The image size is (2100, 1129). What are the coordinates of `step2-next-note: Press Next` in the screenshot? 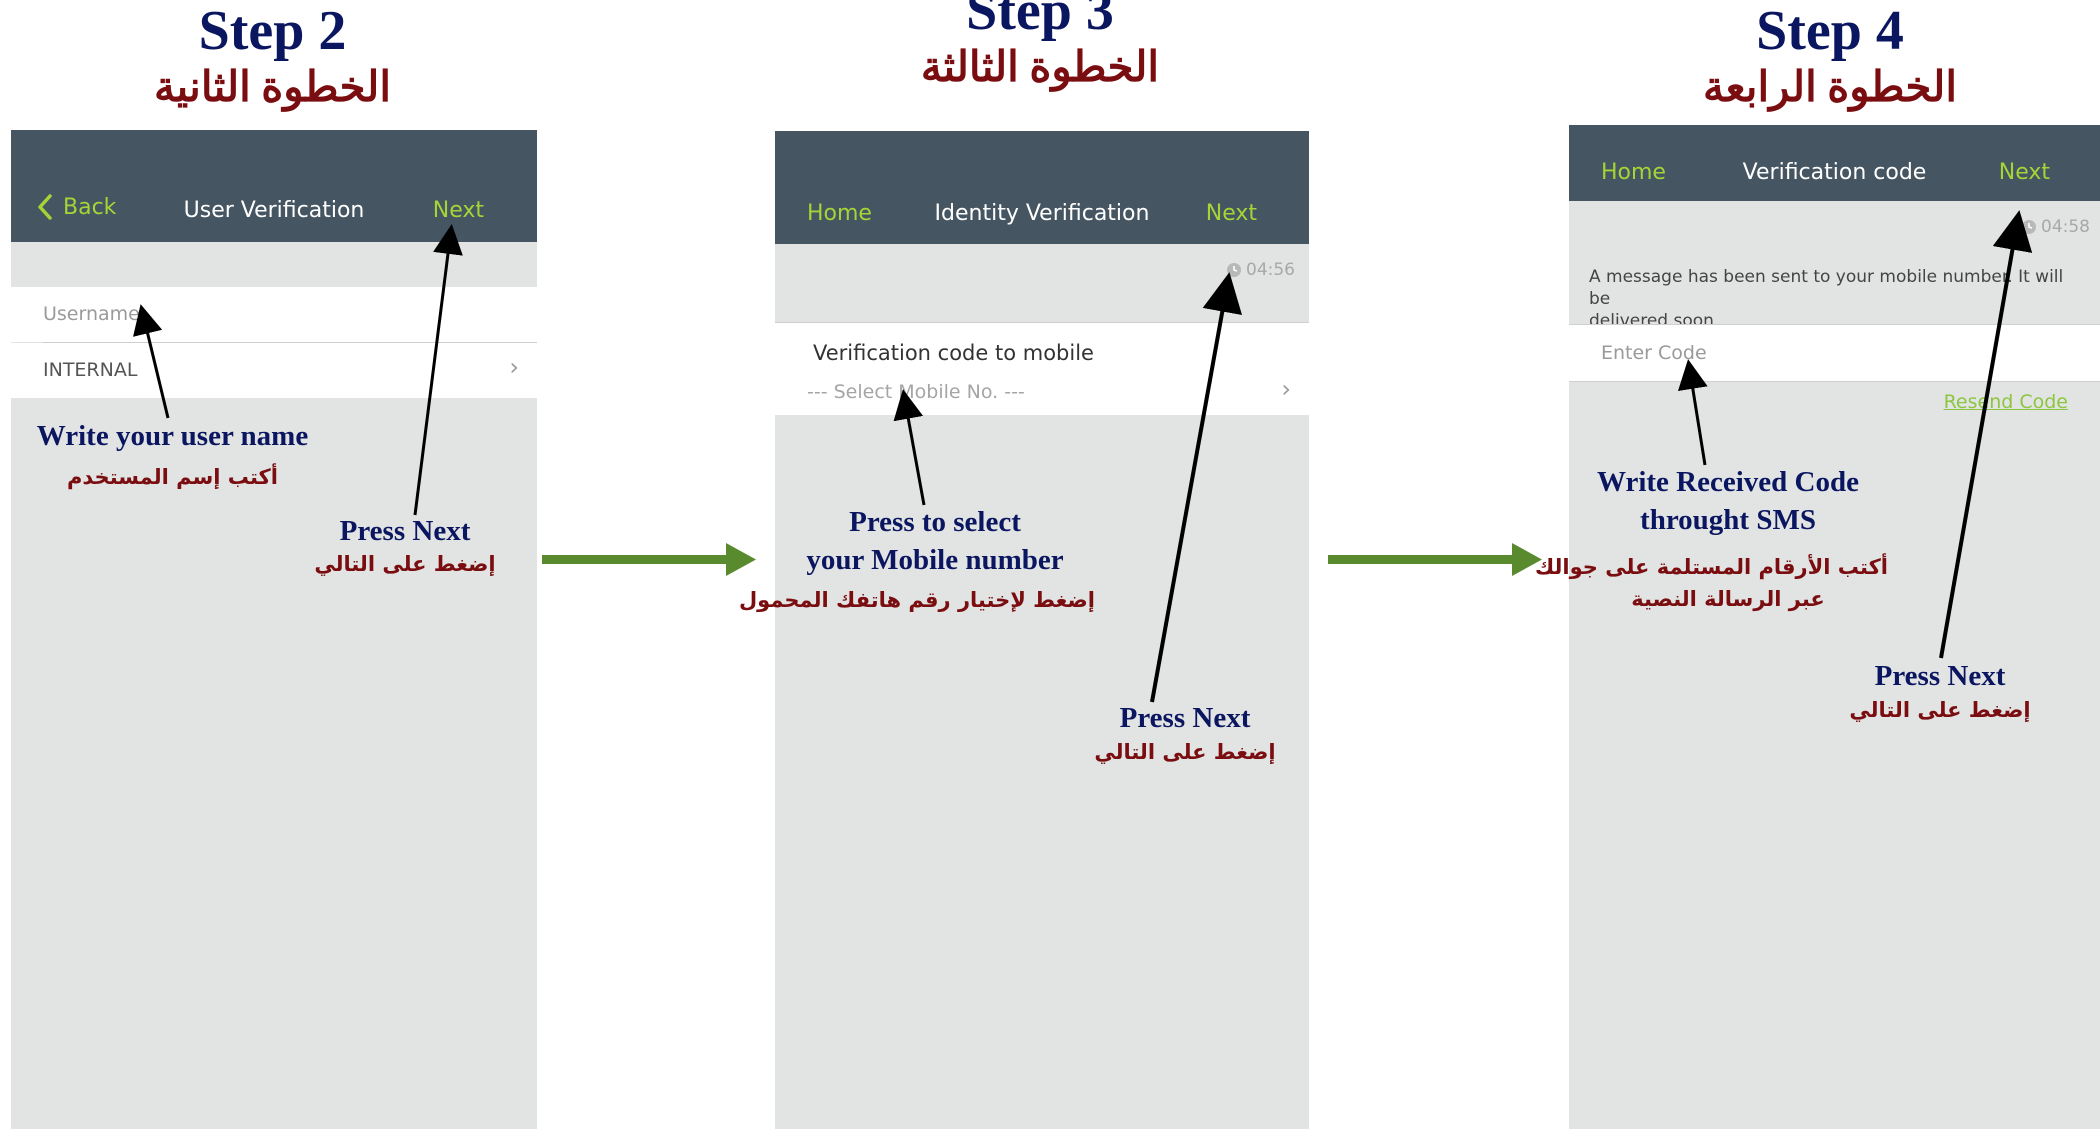 It's located at (405, 531).